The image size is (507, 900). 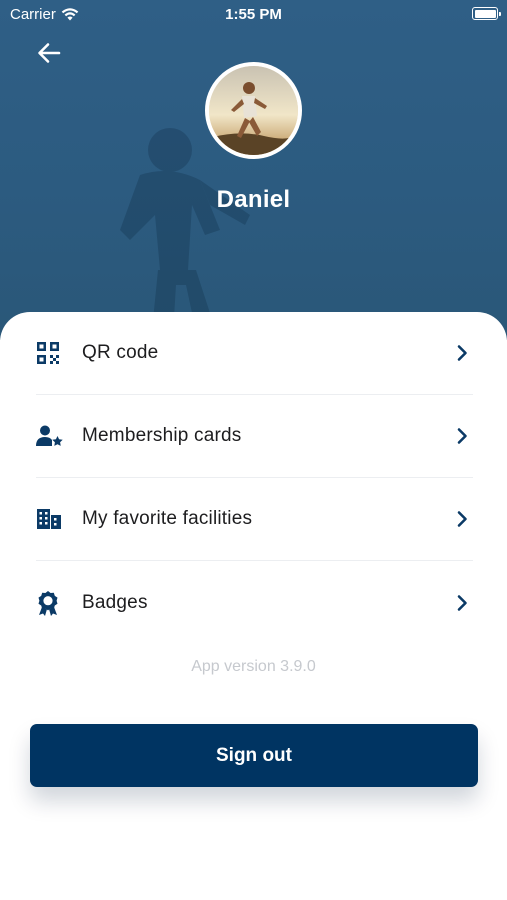 What do you see at coordinates (51, 603) in the screenshot?
I see `award-badge-icon` at bounding box center [51, 603].